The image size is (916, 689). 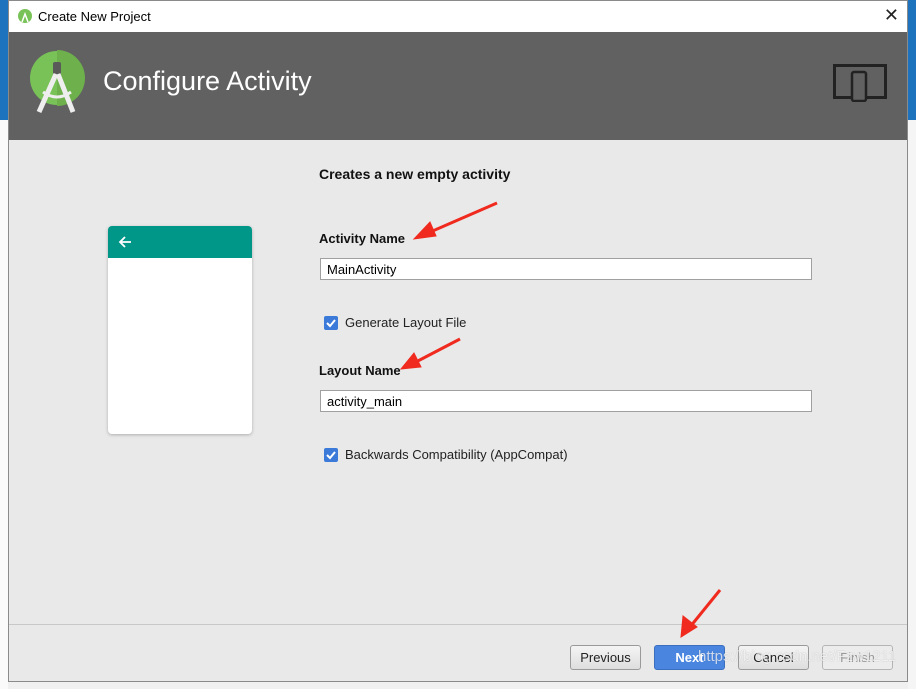 I want to click on app-icon, so click(x=25, y=16).